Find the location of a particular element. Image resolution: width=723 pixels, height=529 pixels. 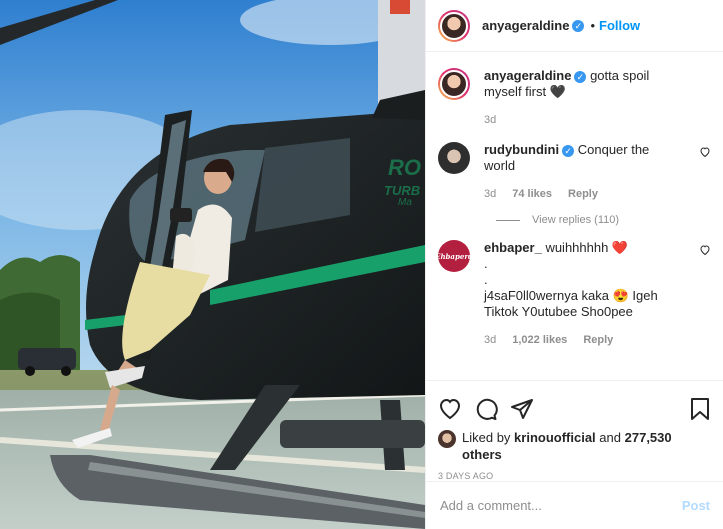

svg-text: TURB is located at coordinates (402, 190).